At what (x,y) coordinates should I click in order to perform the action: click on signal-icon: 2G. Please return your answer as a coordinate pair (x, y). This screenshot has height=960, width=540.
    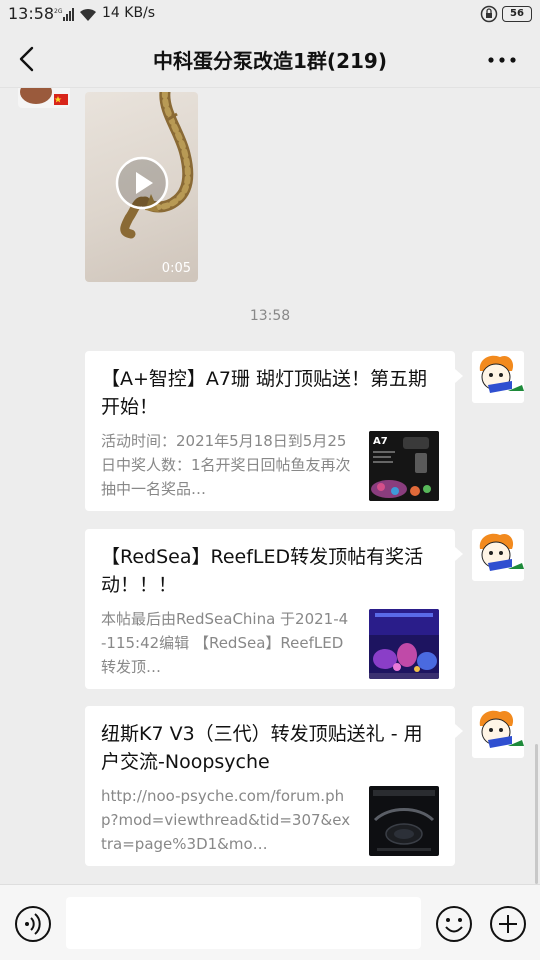
    Looking at the image, I should click on (64, 14).